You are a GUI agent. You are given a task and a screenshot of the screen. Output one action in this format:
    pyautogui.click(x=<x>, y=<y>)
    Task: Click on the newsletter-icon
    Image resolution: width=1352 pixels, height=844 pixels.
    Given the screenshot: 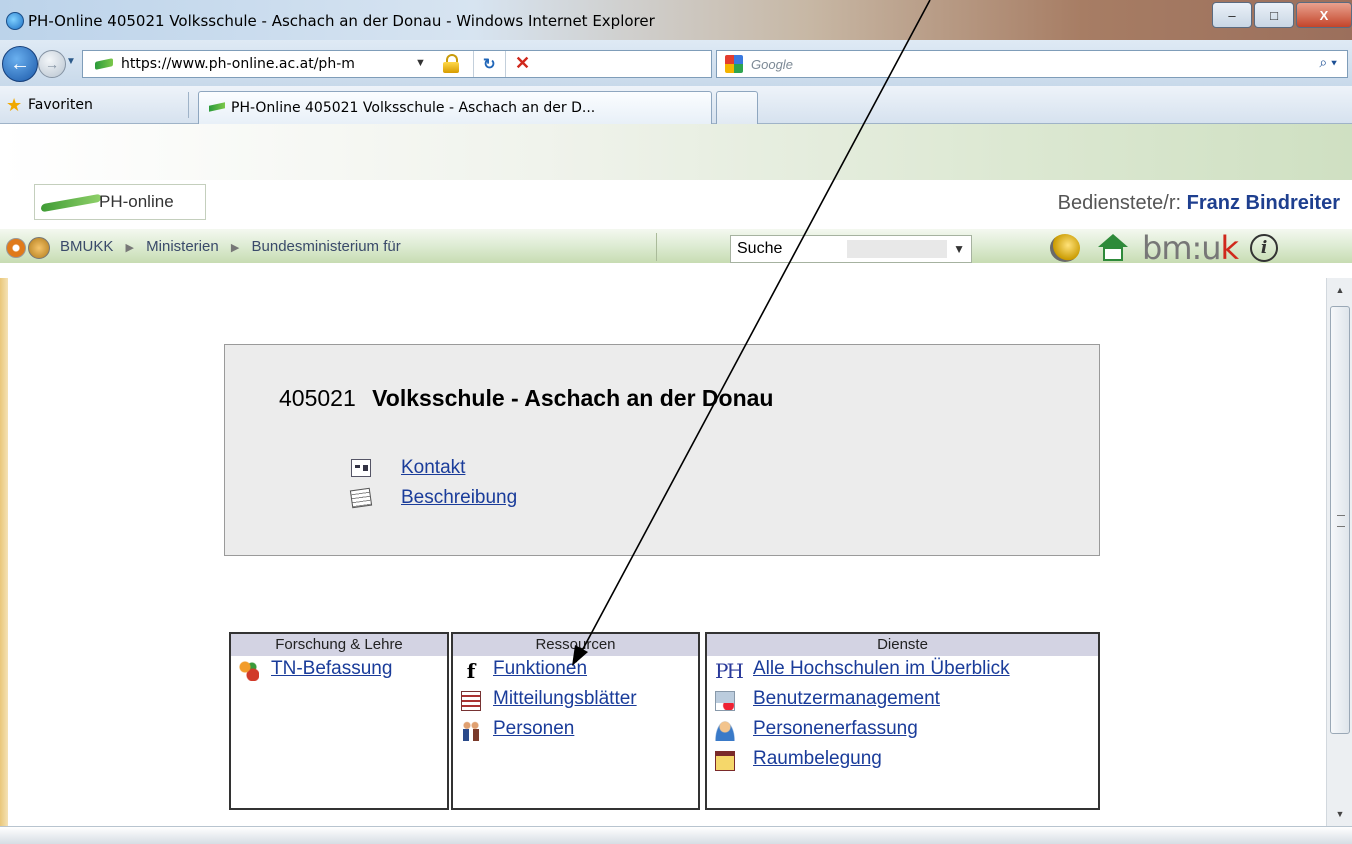 What is the action you would take?
    pyautogui.click(x=471, y=701)
    